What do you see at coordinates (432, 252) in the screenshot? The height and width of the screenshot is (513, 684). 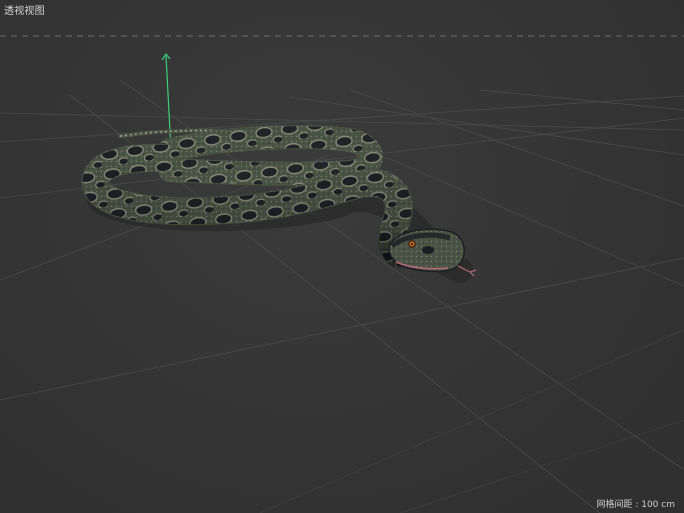 I see `snake-head` at bounding box center [432, 252].